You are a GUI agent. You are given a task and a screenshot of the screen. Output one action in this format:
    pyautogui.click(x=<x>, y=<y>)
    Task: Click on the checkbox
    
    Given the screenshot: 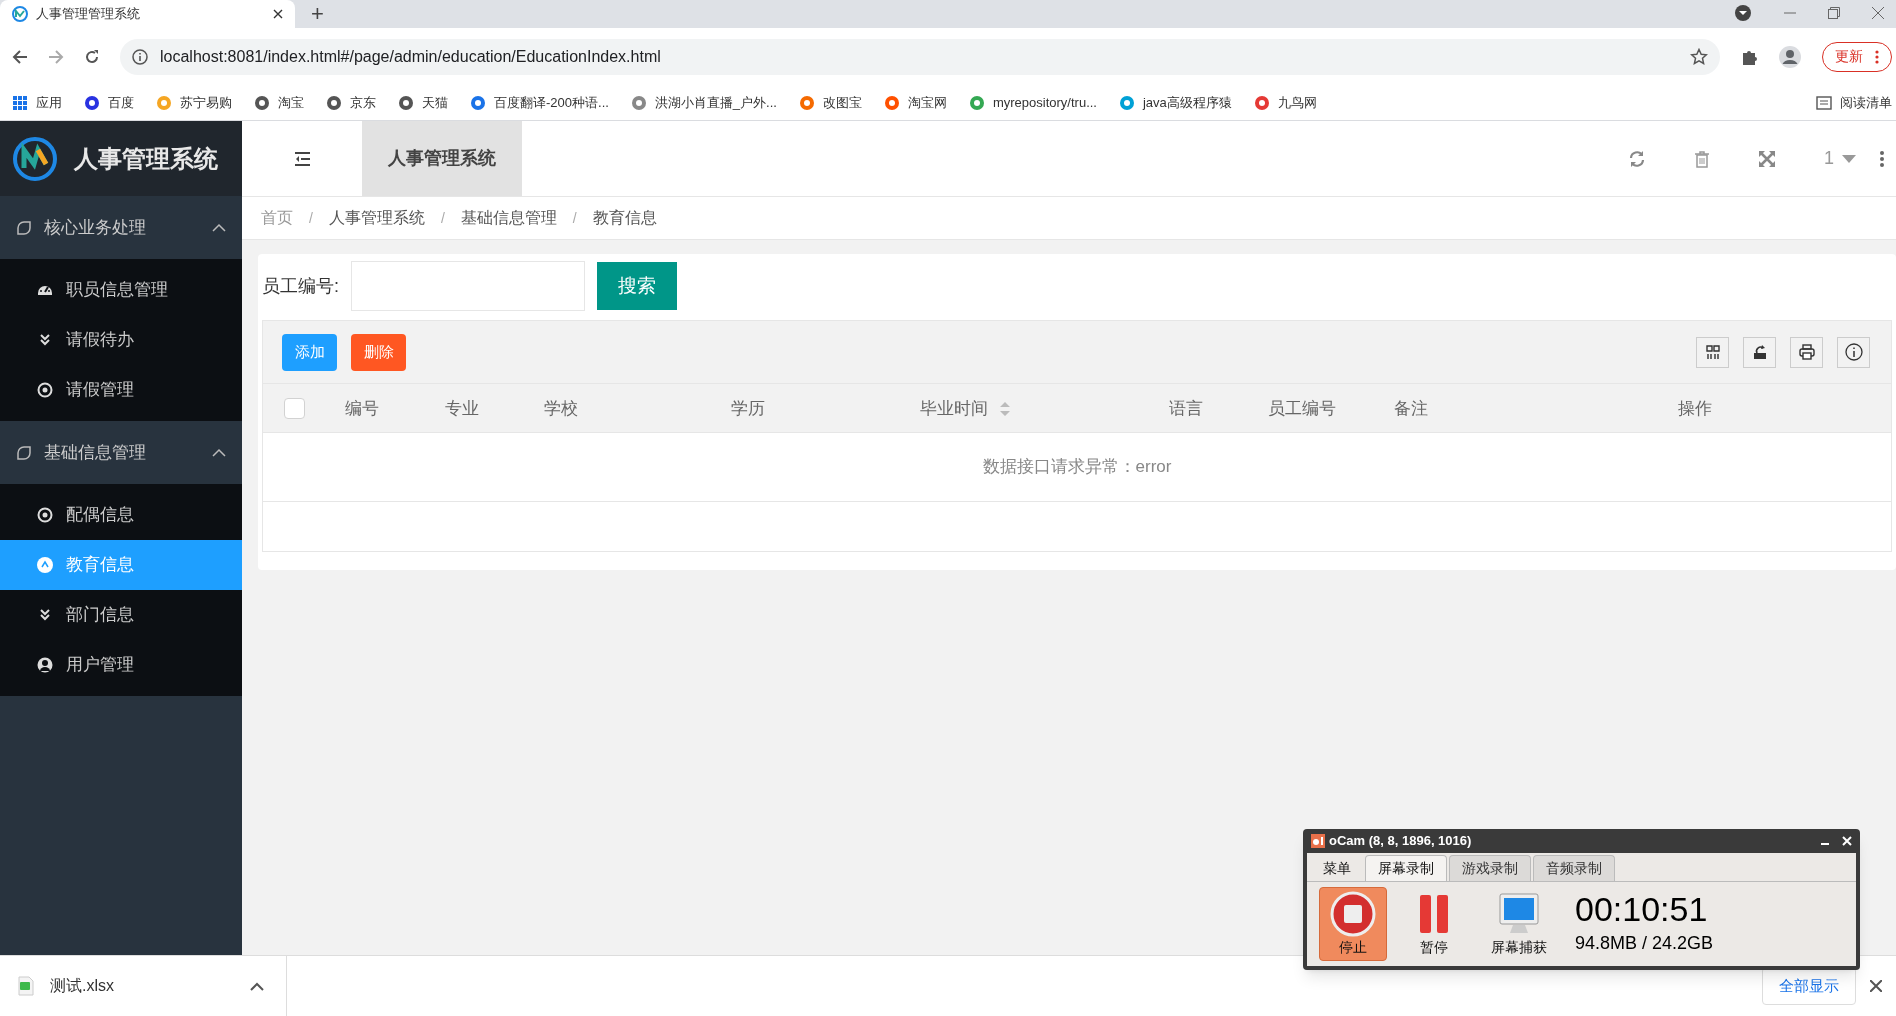 What is the action you would take?
    pyautogui.click(x=294, y=408)
    